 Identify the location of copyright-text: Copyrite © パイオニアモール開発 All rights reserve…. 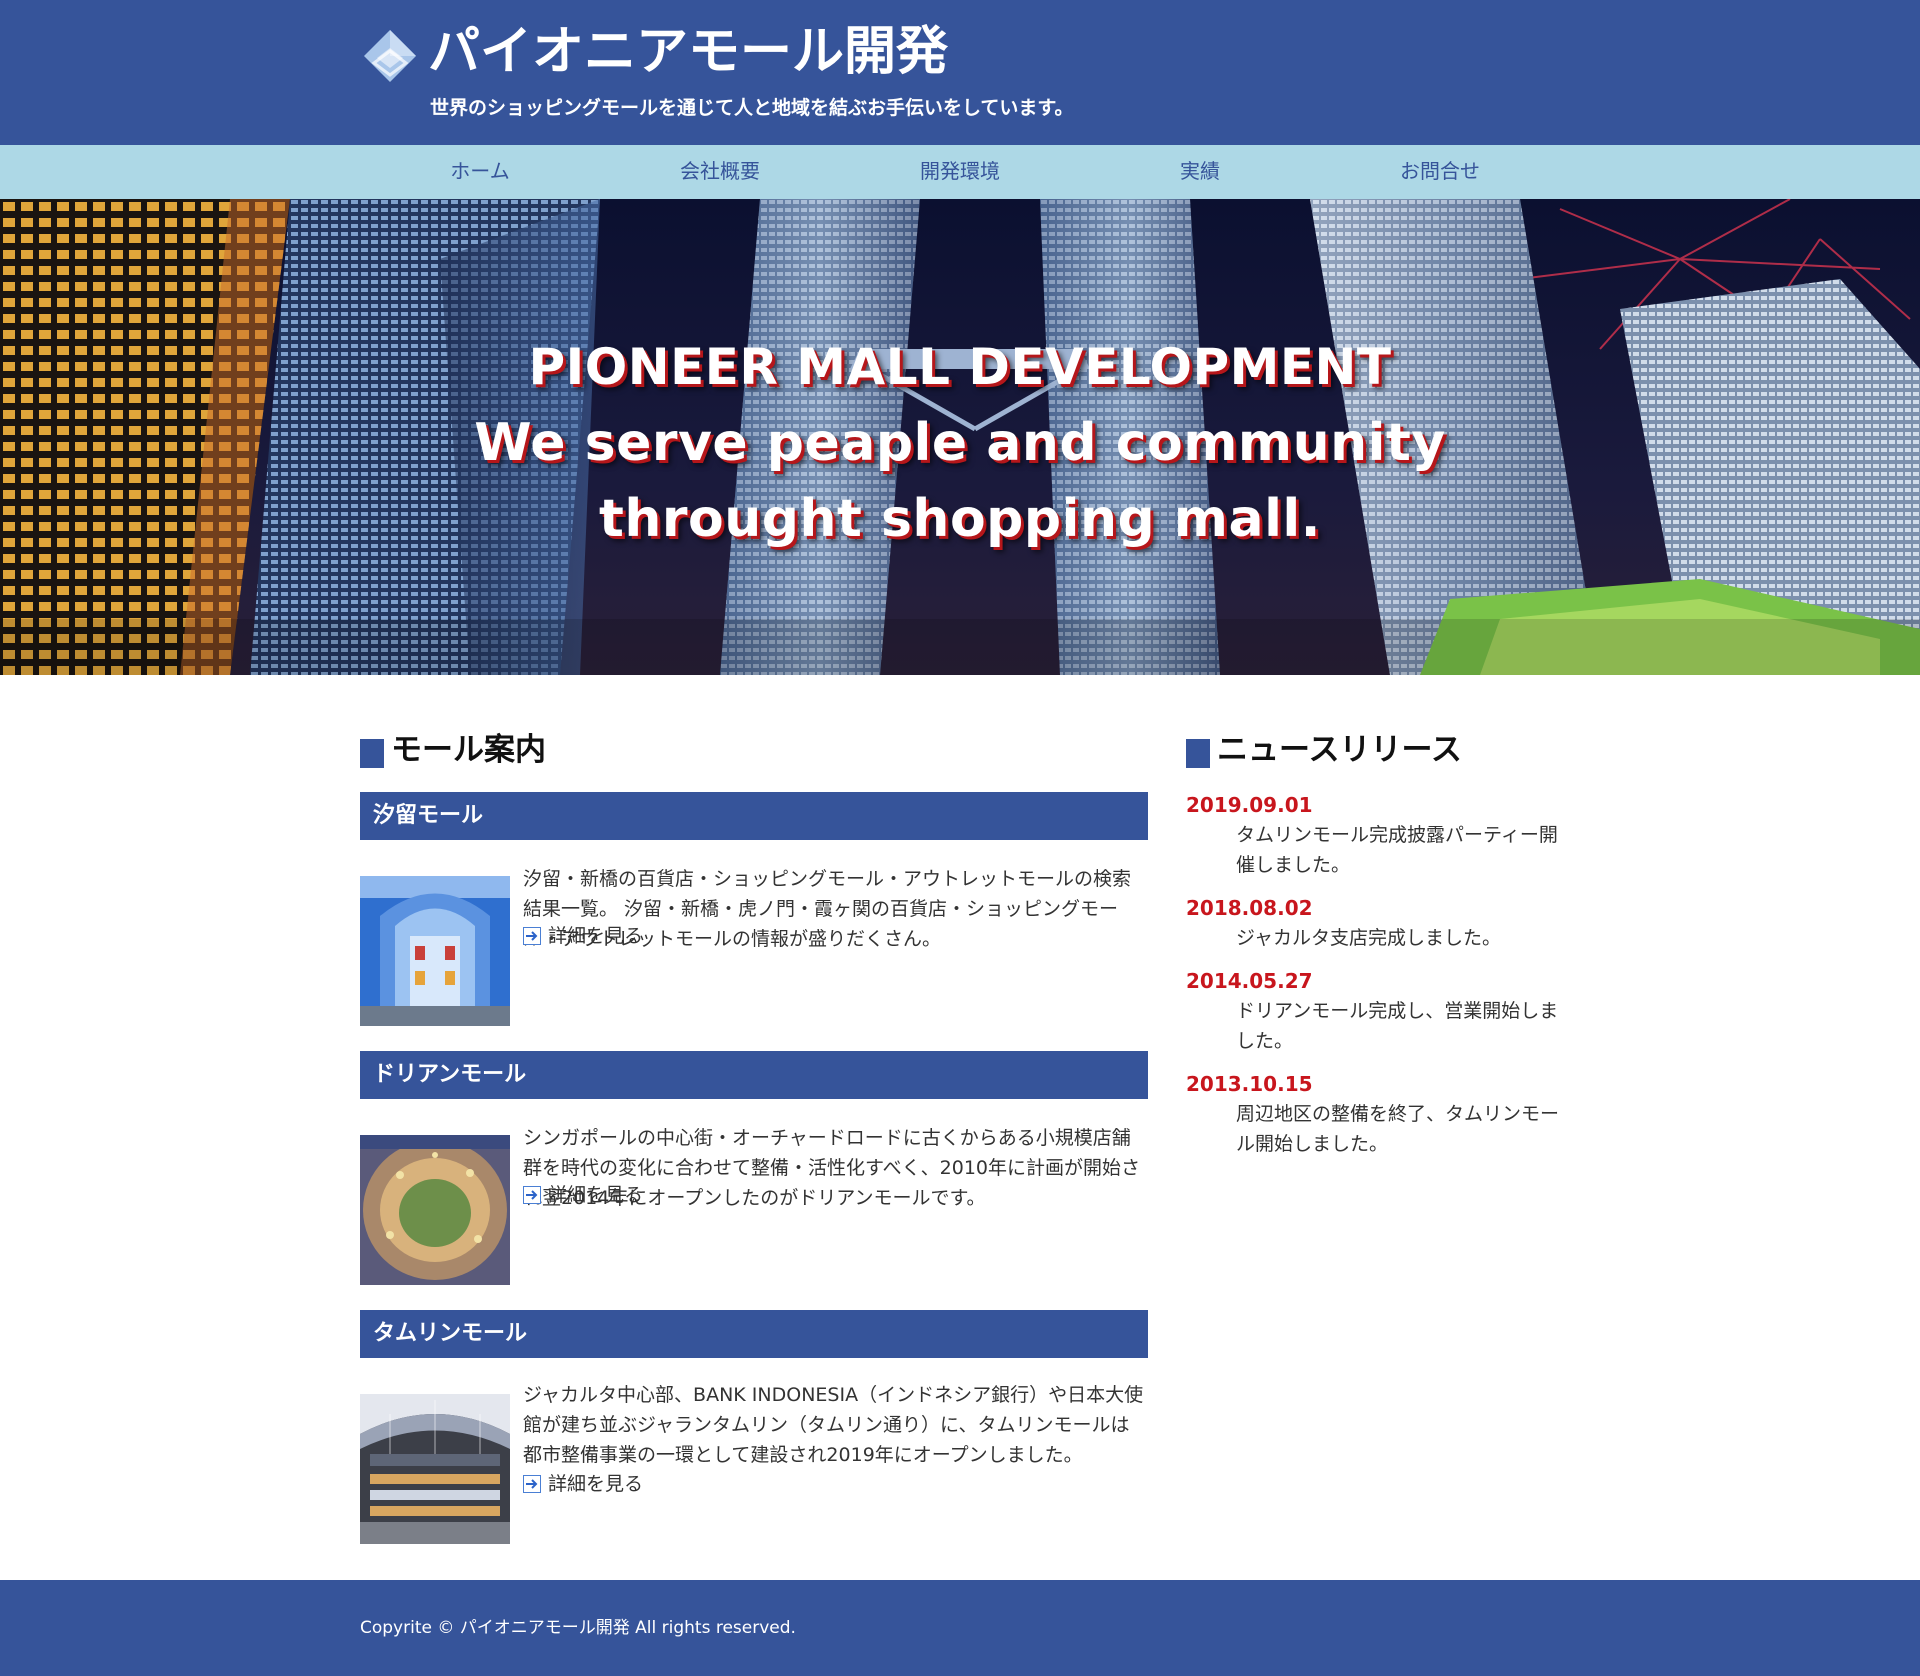
(578, 1628).